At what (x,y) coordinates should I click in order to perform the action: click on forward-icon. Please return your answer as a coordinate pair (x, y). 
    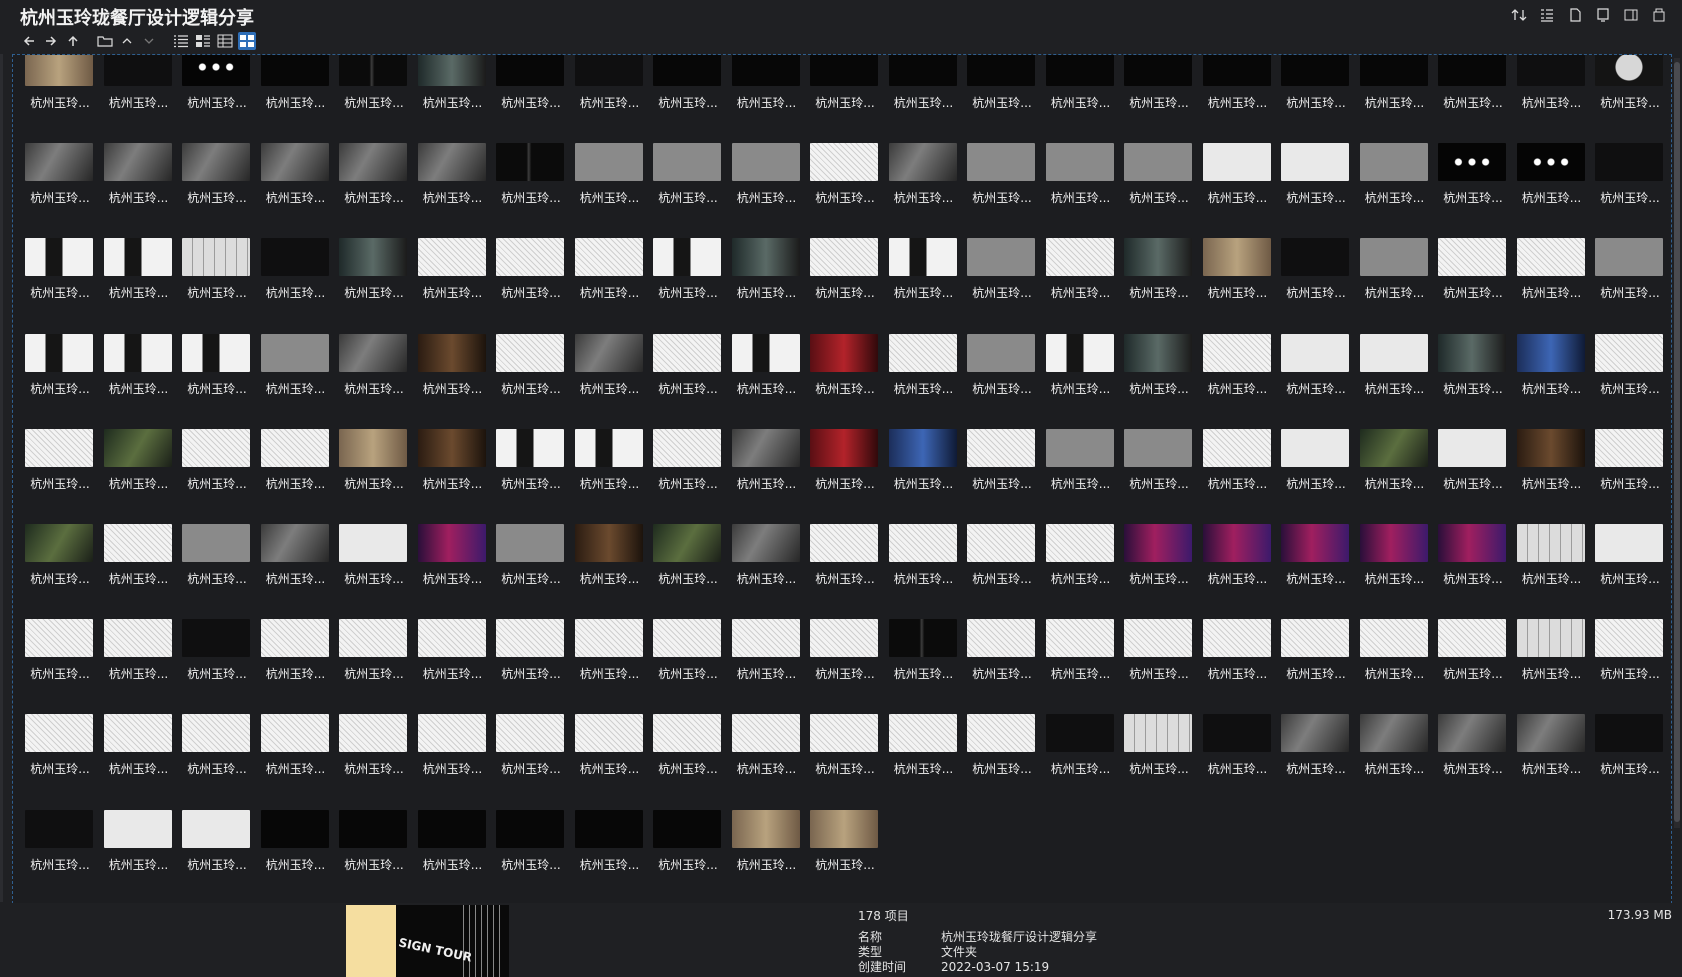
    Looking at the image, I should click on (51, 41).